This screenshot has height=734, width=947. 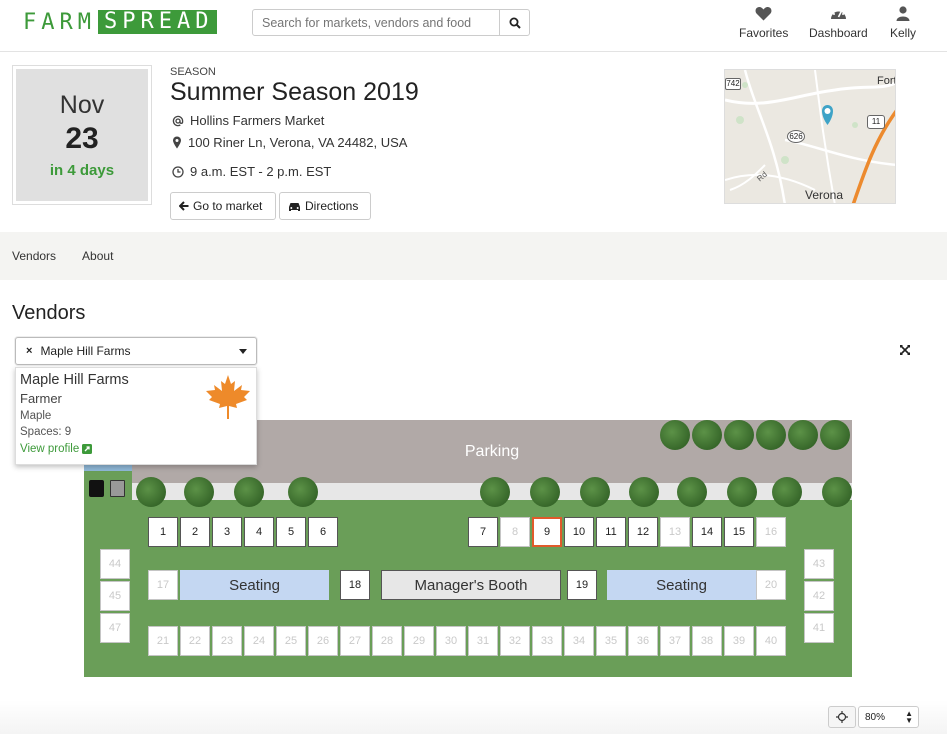 I want to click on vendor-space: 43, so click(x=819, y=564).